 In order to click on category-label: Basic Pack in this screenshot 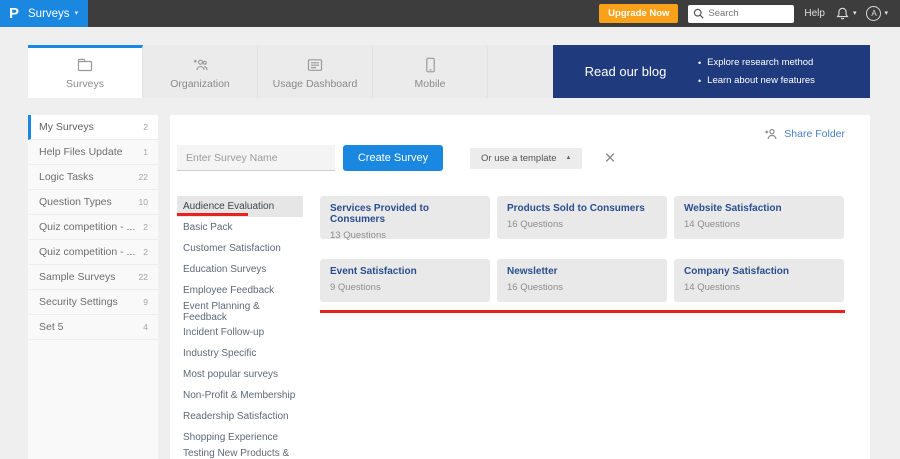, I will do `click(208, 227)`.